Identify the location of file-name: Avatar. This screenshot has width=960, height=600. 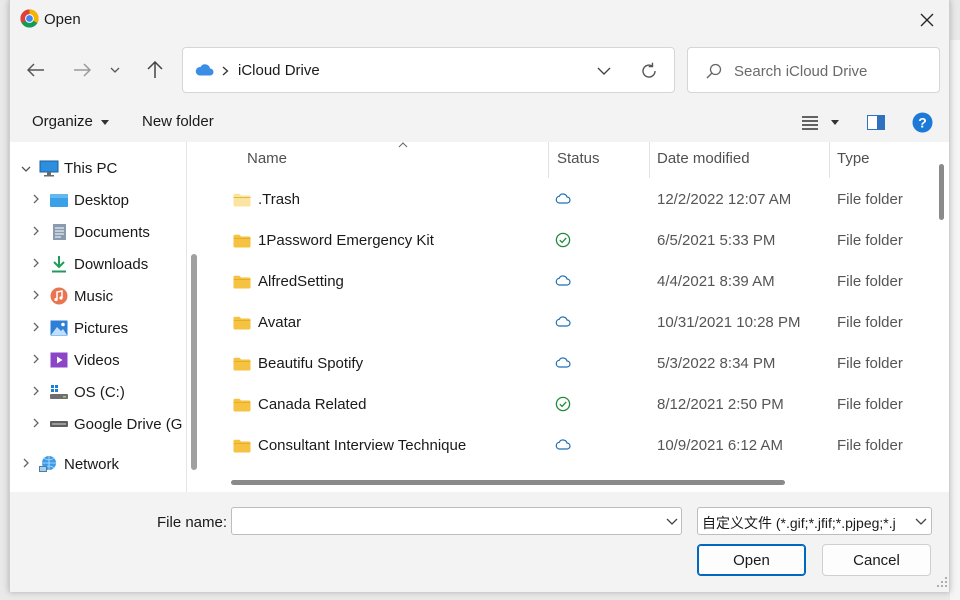
(280, 322).